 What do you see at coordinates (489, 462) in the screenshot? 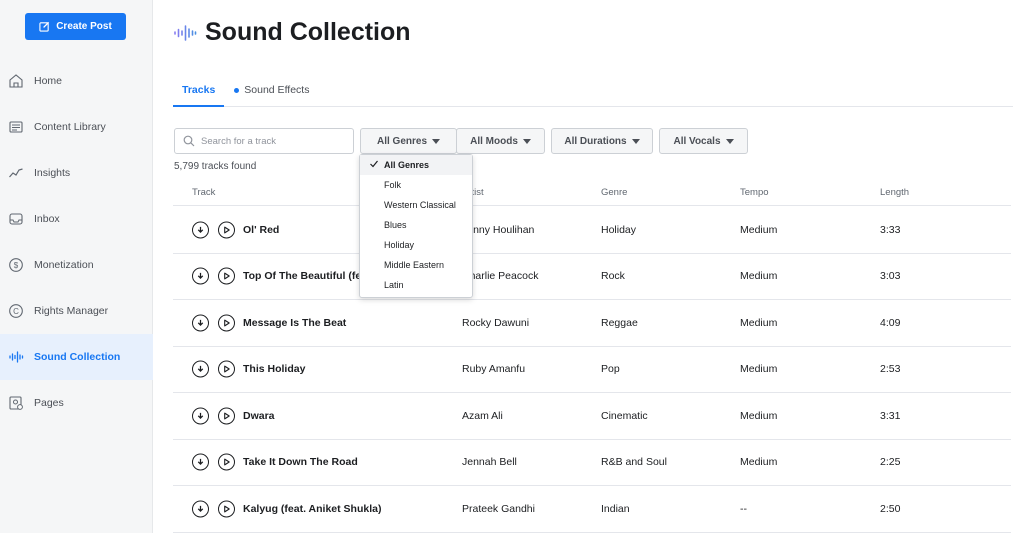
I see `track-artist: Jennah Bell` at bounding box center [489, 462].